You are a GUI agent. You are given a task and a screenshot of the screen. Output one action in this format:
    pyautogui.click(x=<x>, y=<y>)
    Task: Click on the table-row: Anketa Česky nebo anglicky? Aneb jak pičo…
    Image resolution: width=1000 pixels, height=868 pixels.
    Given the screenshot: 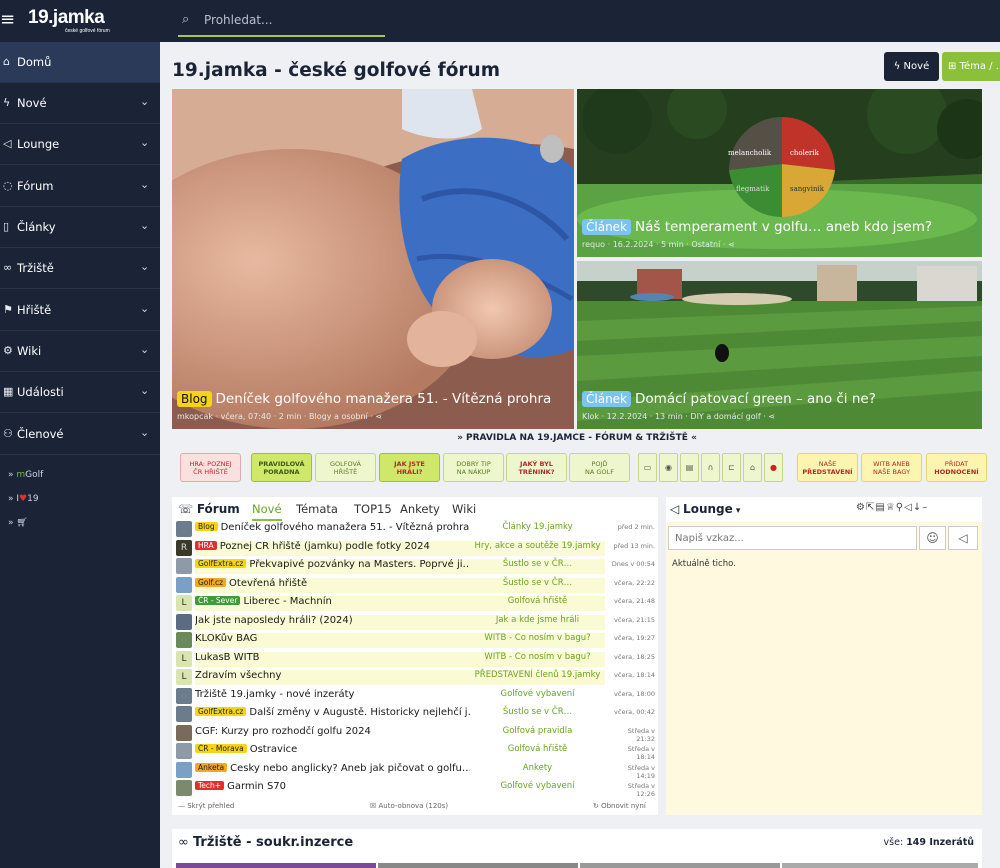 What is the action you would take?
    pyautogui.click(x=415, y=770)
    